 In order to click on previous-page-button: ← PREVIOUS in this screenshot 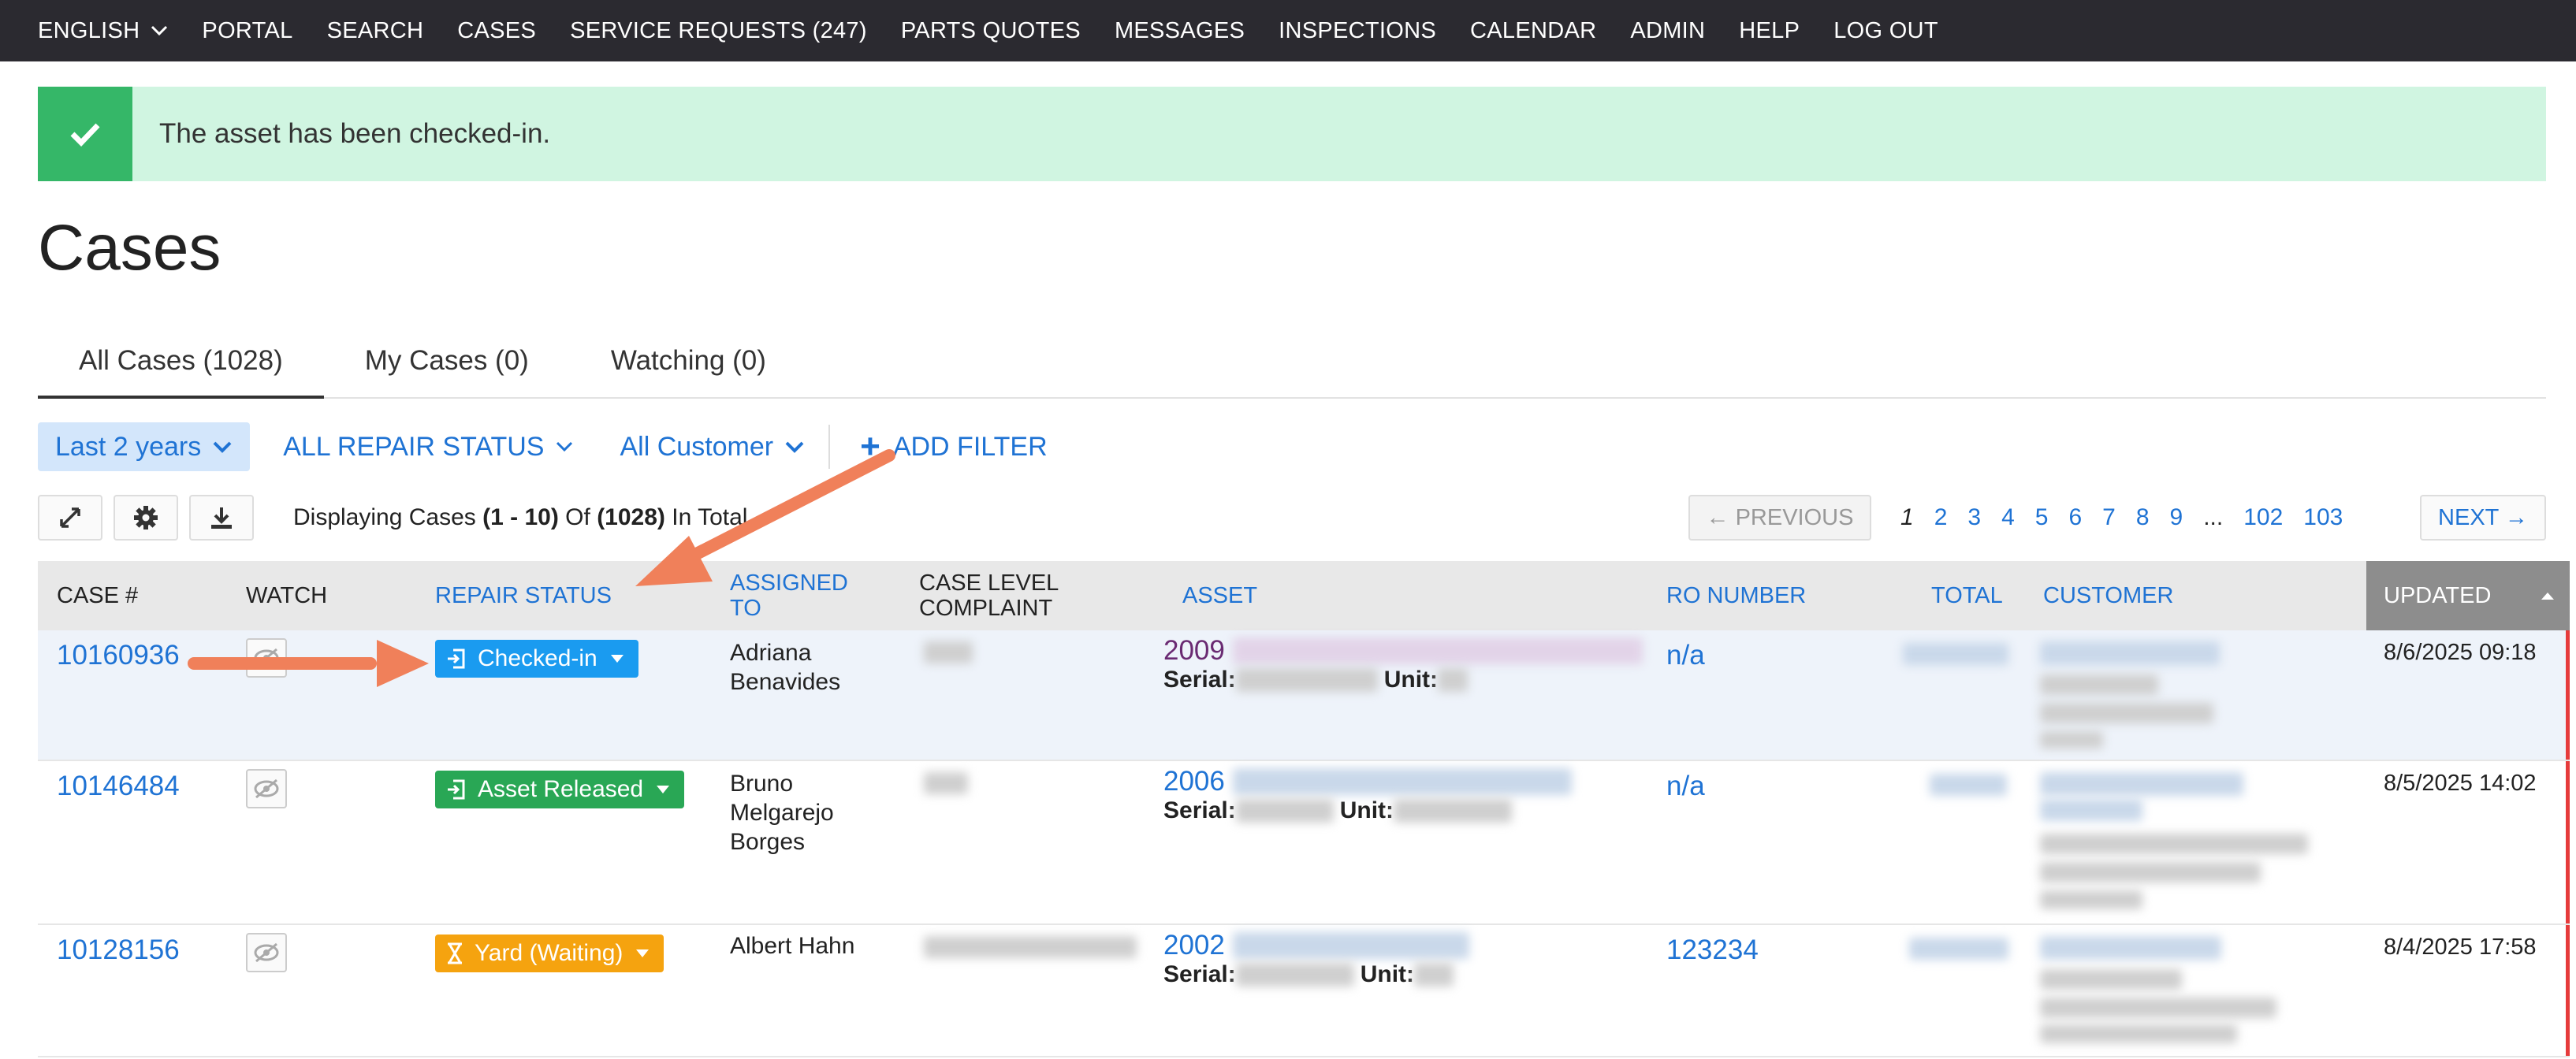, I will do `click(1779, 518)`.